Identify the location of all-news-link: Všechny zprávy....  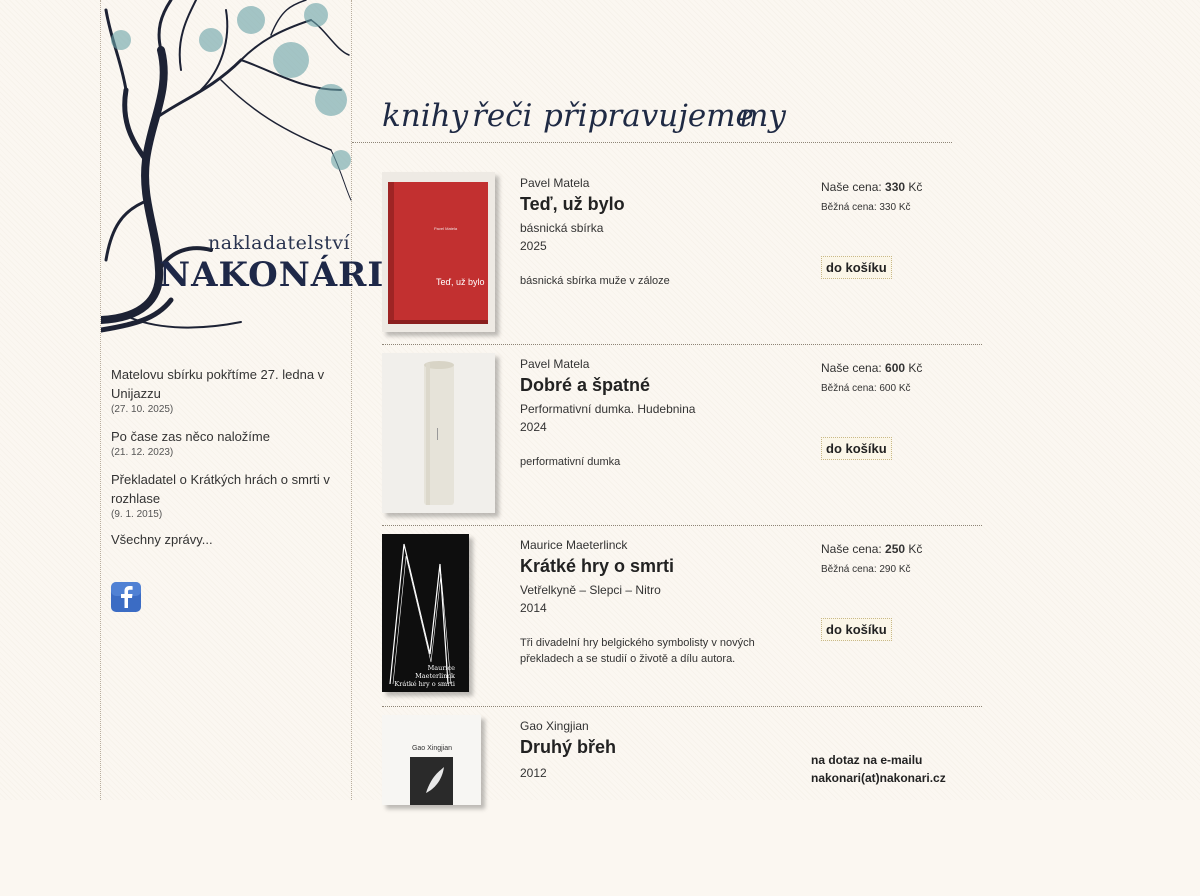
(226, 539).